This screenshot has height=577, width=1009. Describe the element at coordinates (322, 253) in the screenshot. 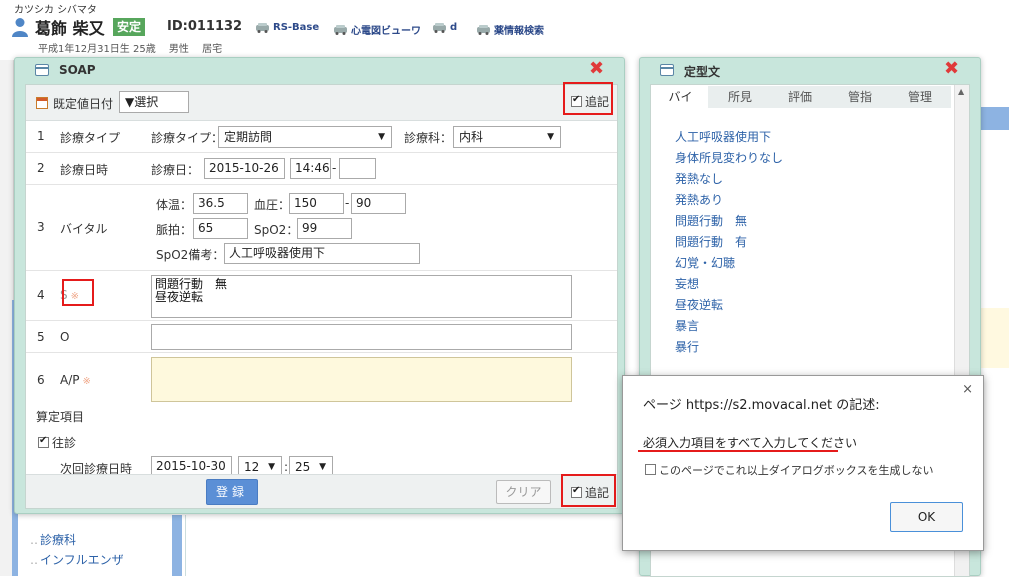

I see `spo2-note-input: 人工呼吸器使用下` at that location.